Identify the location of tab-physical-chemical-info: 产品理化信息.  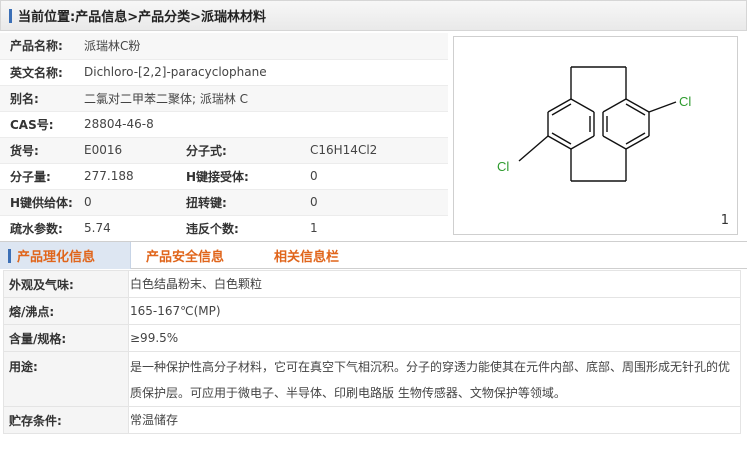
(65, 255).